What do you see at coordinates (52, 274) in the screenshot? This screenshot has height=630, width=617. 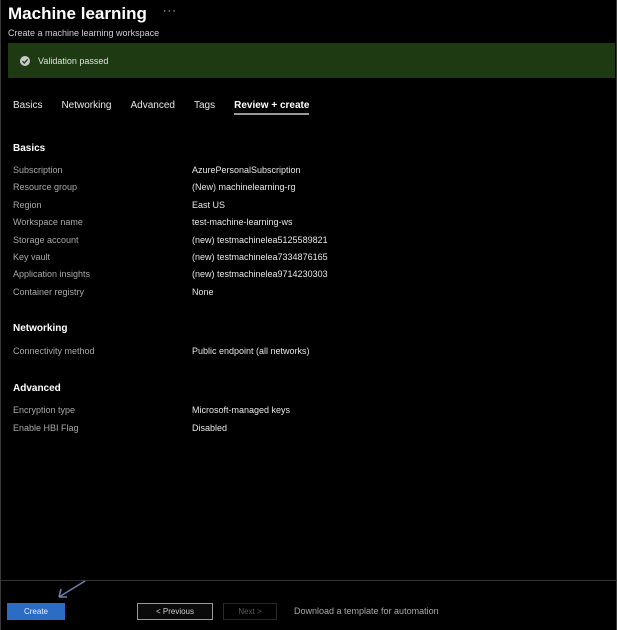 I see `row-label: Application insights` at bounding box center [52, 274].